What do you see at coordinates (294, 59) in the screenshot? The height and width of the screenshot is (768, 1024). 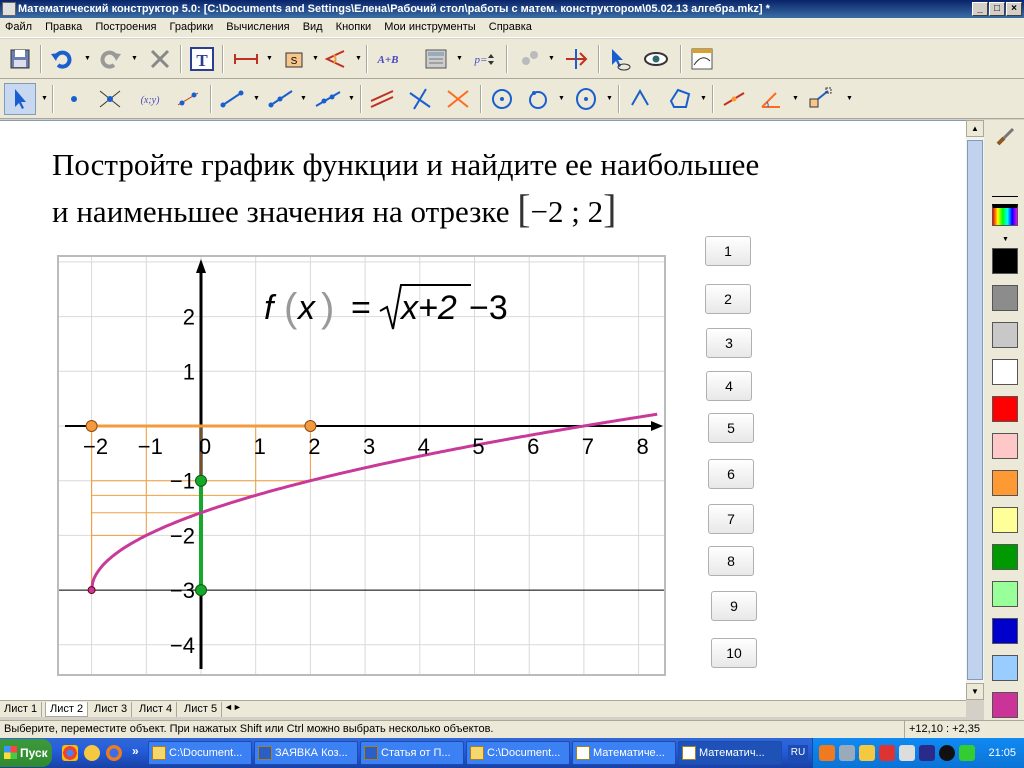 I see `area-icon: S` at bounding box center [294, 59].